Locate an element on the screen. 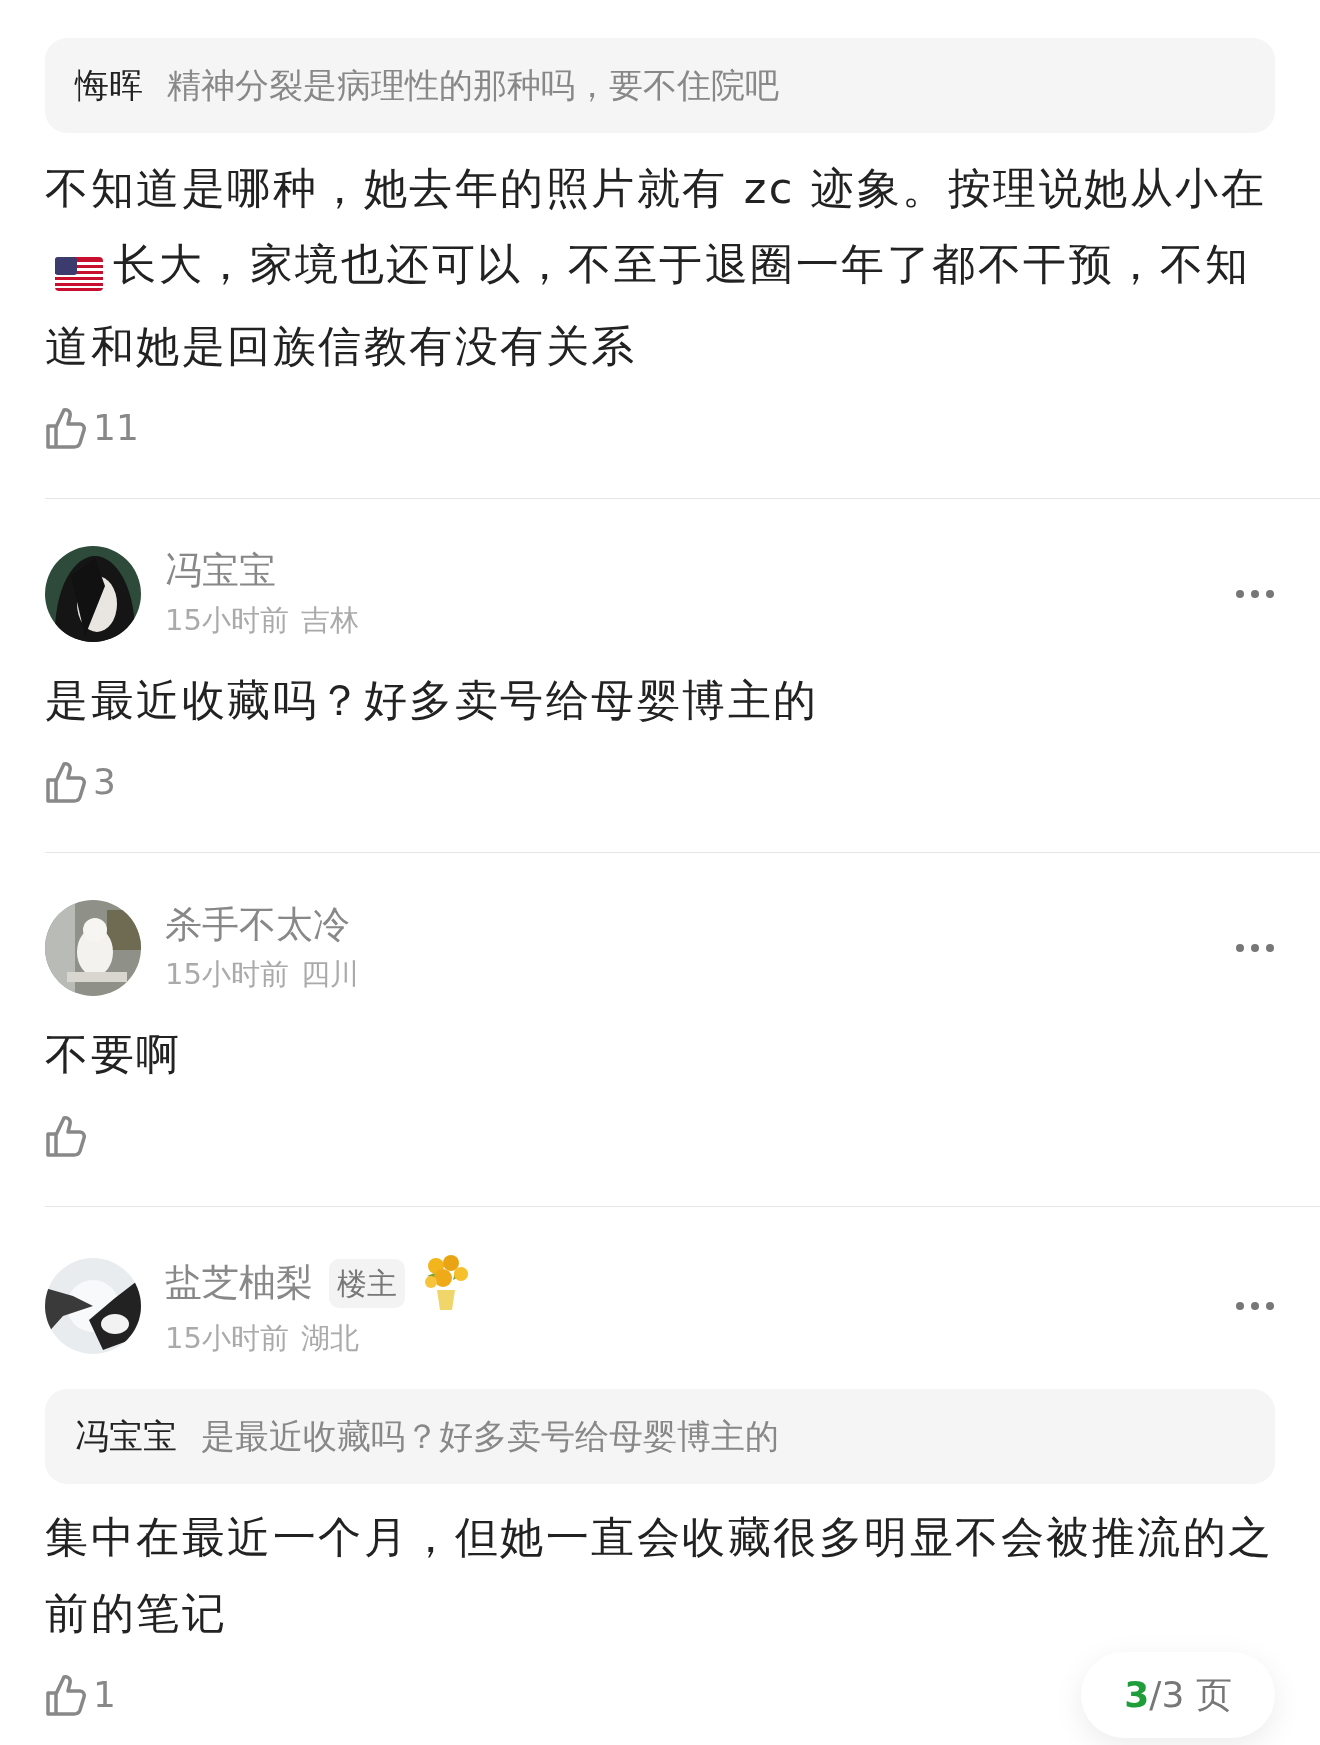  user-name: 杀手不太冷 is located at coordinates (257, 925).